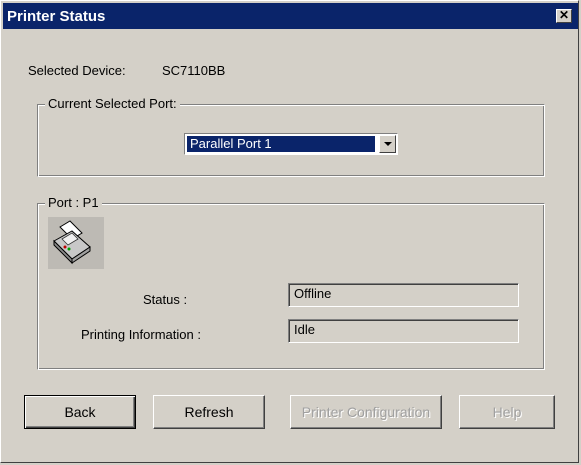 The width and height of the screenshot is (581, 465). I want to click on current-port-legend: Current Selected Port:, so click(112, 104).